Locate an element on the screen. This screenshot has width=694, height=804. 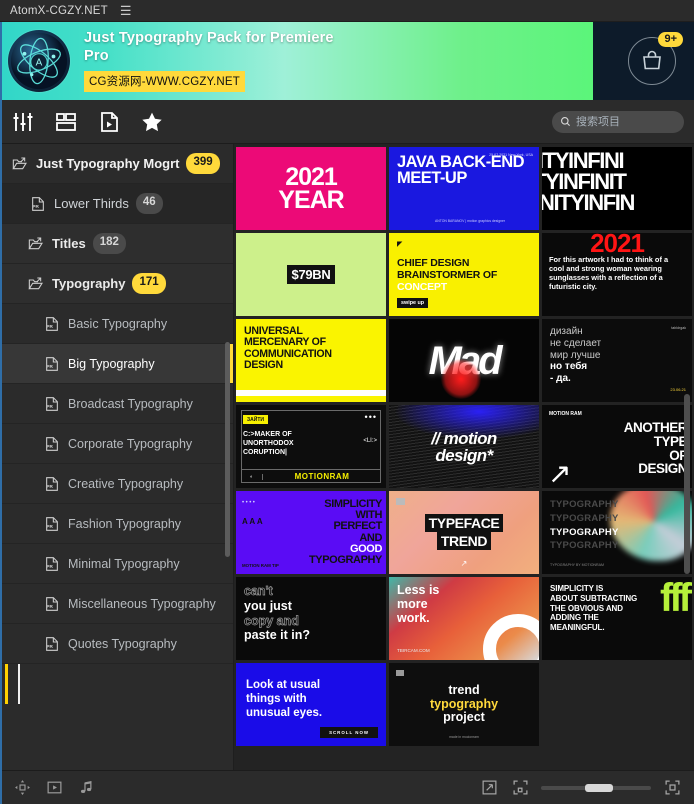
zoom-slider-knob is located at coordinates (599, 787).